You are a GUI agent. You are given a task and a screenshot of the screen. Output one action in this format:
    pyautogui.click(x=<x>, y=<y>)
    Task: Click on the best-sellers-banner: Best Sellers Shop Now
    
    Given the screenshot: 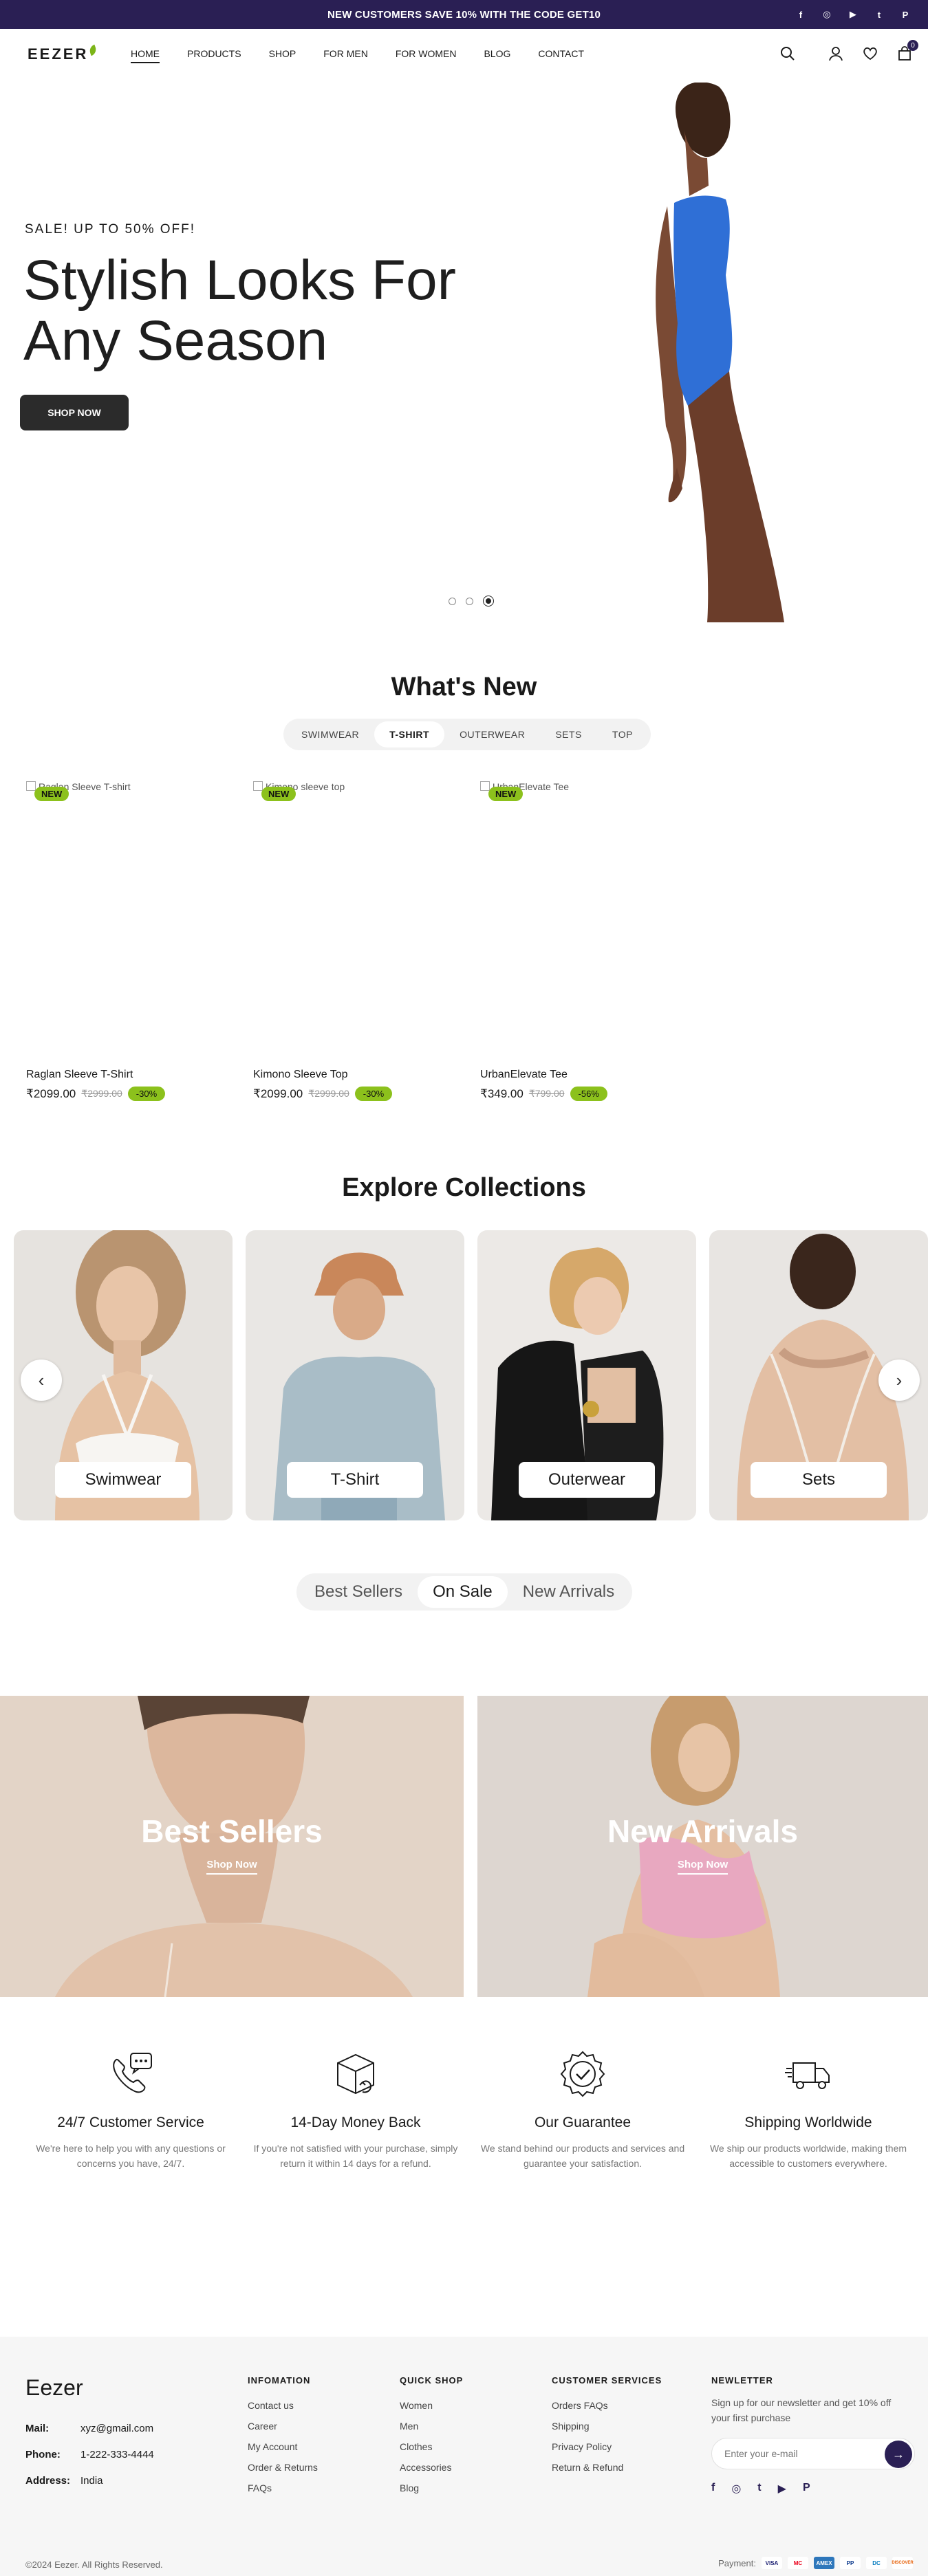 What is the action you would take?
    pyautogui.click(x=232, y=1846)
    